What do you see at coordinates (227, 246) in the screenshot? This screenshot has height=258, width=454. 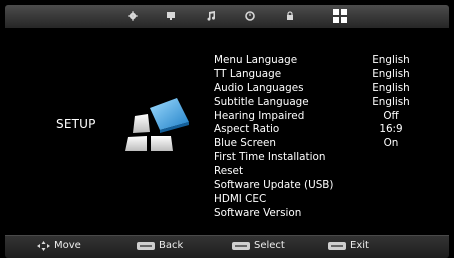 I see `key-hint-bar: Move Back Select Exit` at bounding box center [227, 246].